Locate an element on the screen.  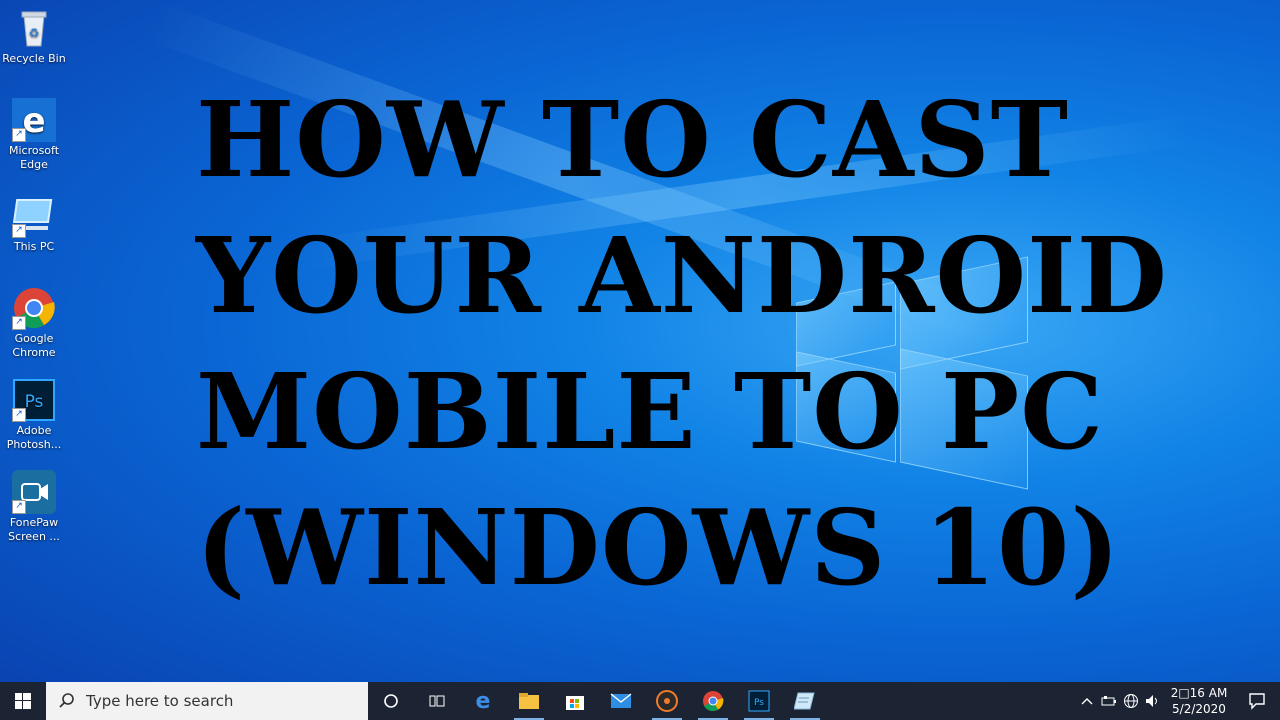
desktop-icon-chrome: ↗ Google Chrome is located at coordinates (34, 323).